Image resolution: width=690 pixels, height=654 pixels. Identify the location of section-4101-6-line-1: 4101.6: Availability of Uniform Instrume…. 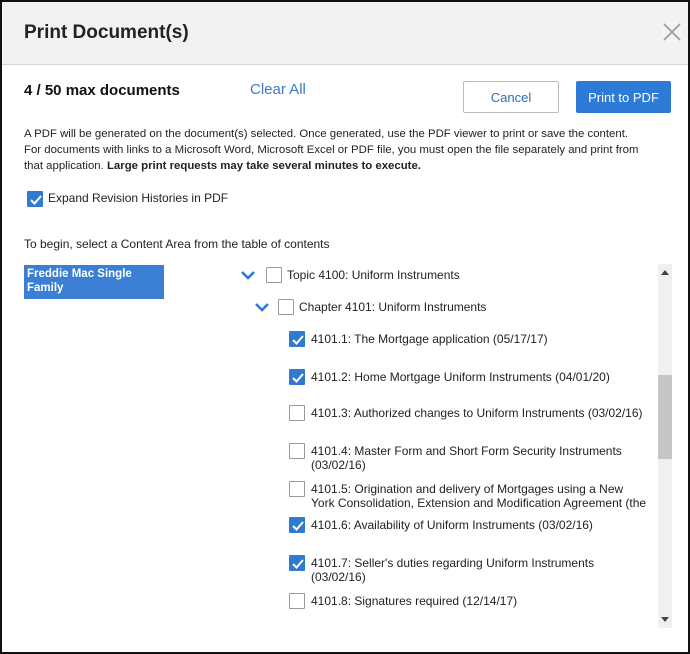
(452, 525).